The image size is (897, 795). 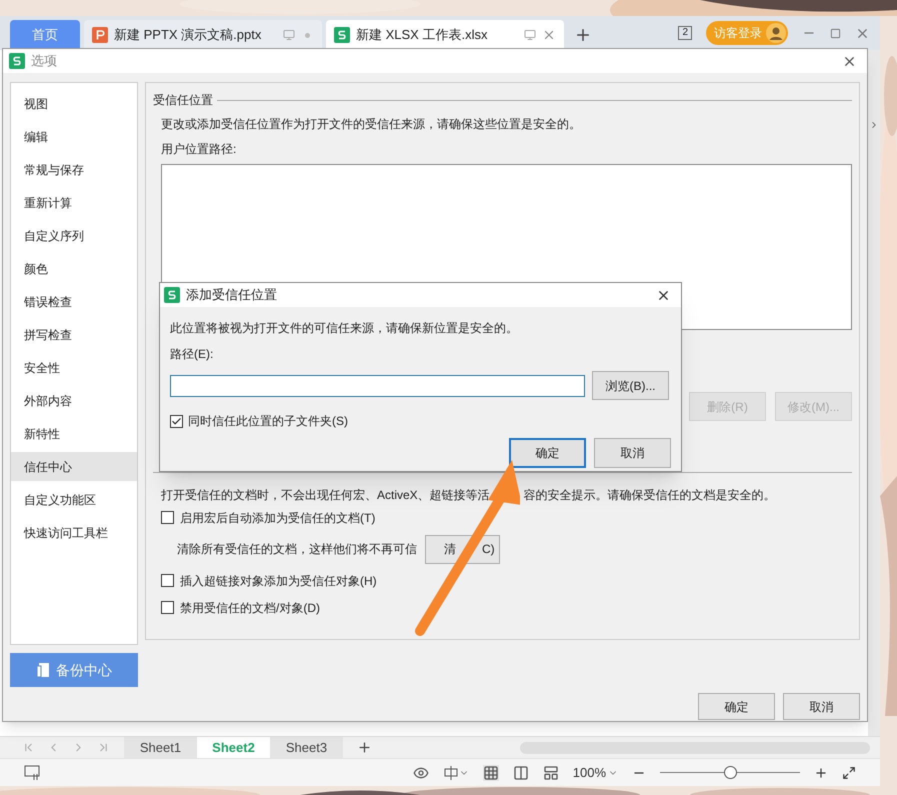 I want to click on sidebar-item: 快速访问工具栏, so click(x=74, y=532).